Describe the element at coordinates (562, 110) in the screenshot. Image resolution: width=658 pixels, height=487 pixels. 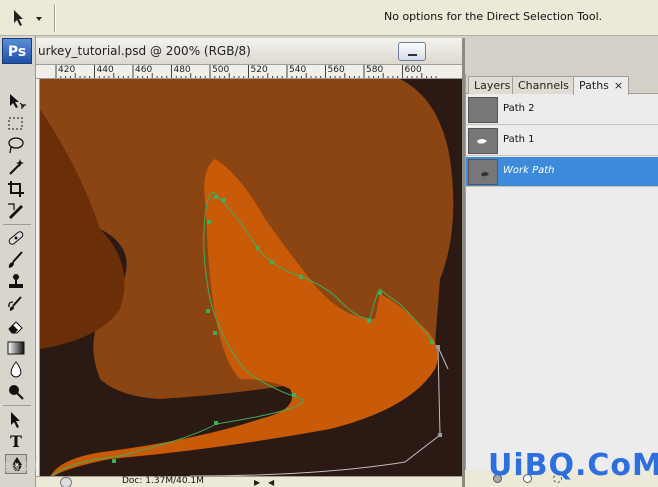
I see `path-row-path-2: Path 2` at that location.